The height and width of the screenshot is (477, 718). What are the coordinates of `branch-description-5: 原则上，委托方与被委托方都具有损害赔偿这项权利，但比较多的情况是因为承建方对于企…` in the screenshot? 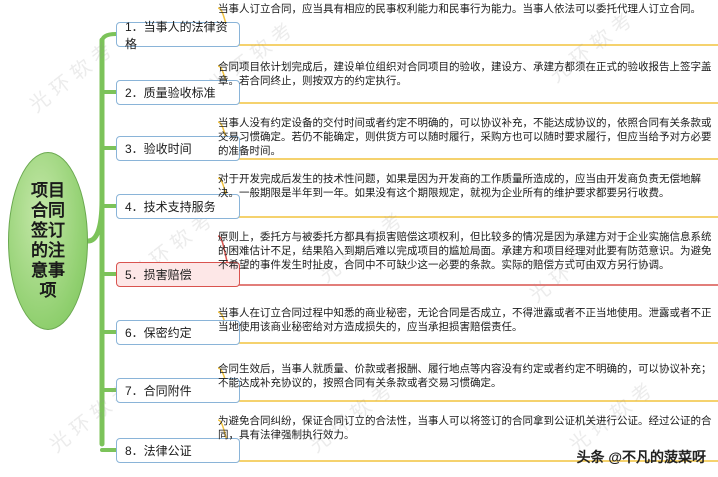 It's located at (465, 251).